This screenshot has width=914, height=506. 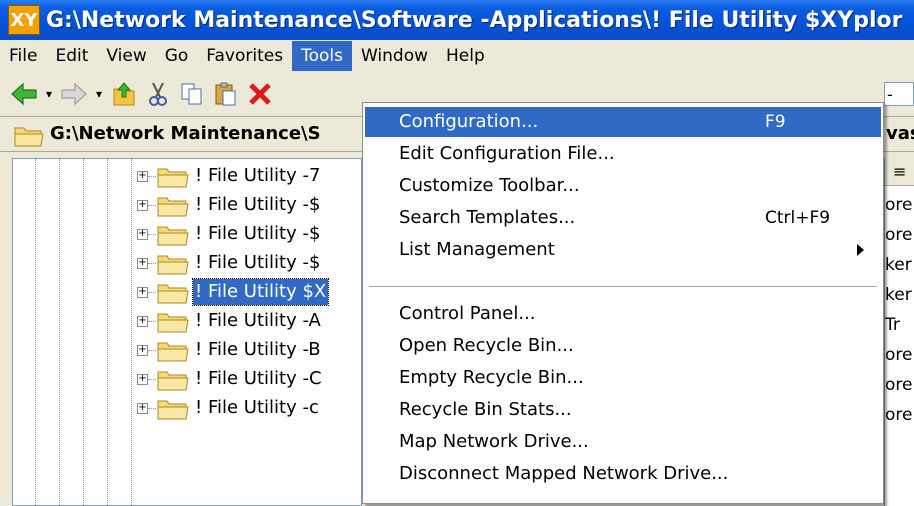 What do you see at coordinates (899, 172) in the screenshot?
I see `list-column-header: ≡` at bounding box center [899, 172].